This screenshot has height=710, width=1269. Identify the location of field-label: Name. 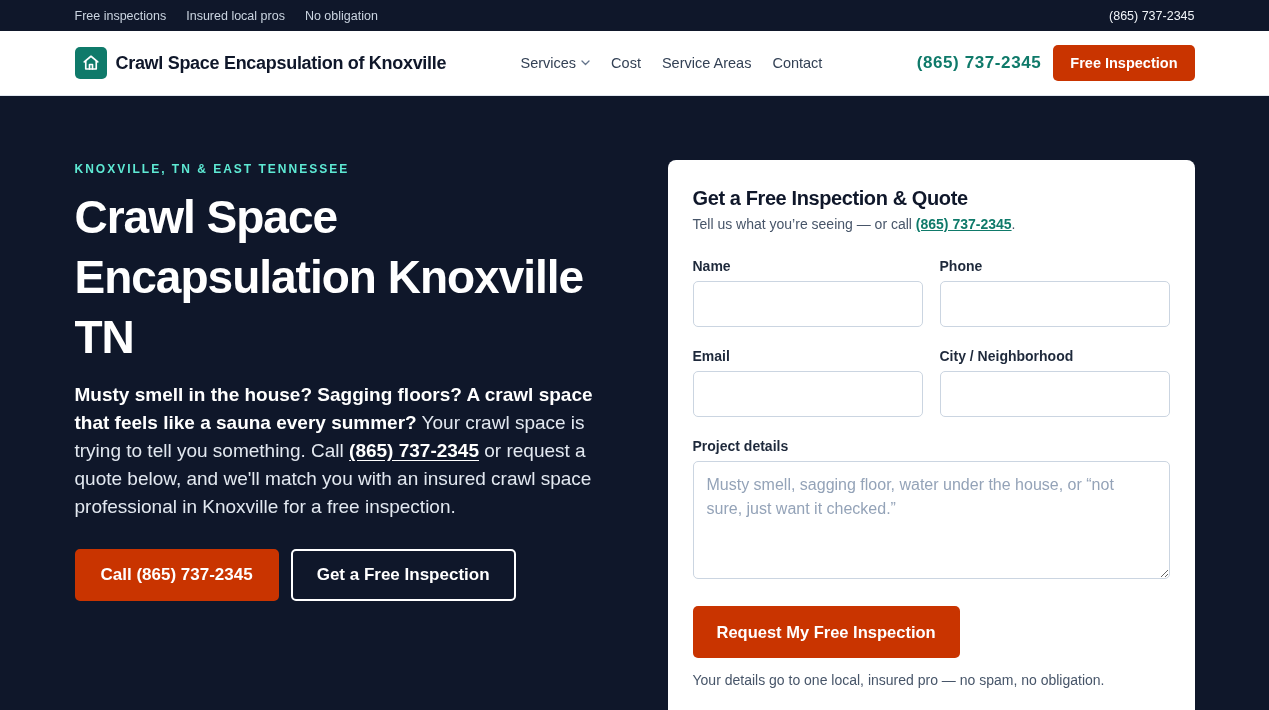
(712, 266).